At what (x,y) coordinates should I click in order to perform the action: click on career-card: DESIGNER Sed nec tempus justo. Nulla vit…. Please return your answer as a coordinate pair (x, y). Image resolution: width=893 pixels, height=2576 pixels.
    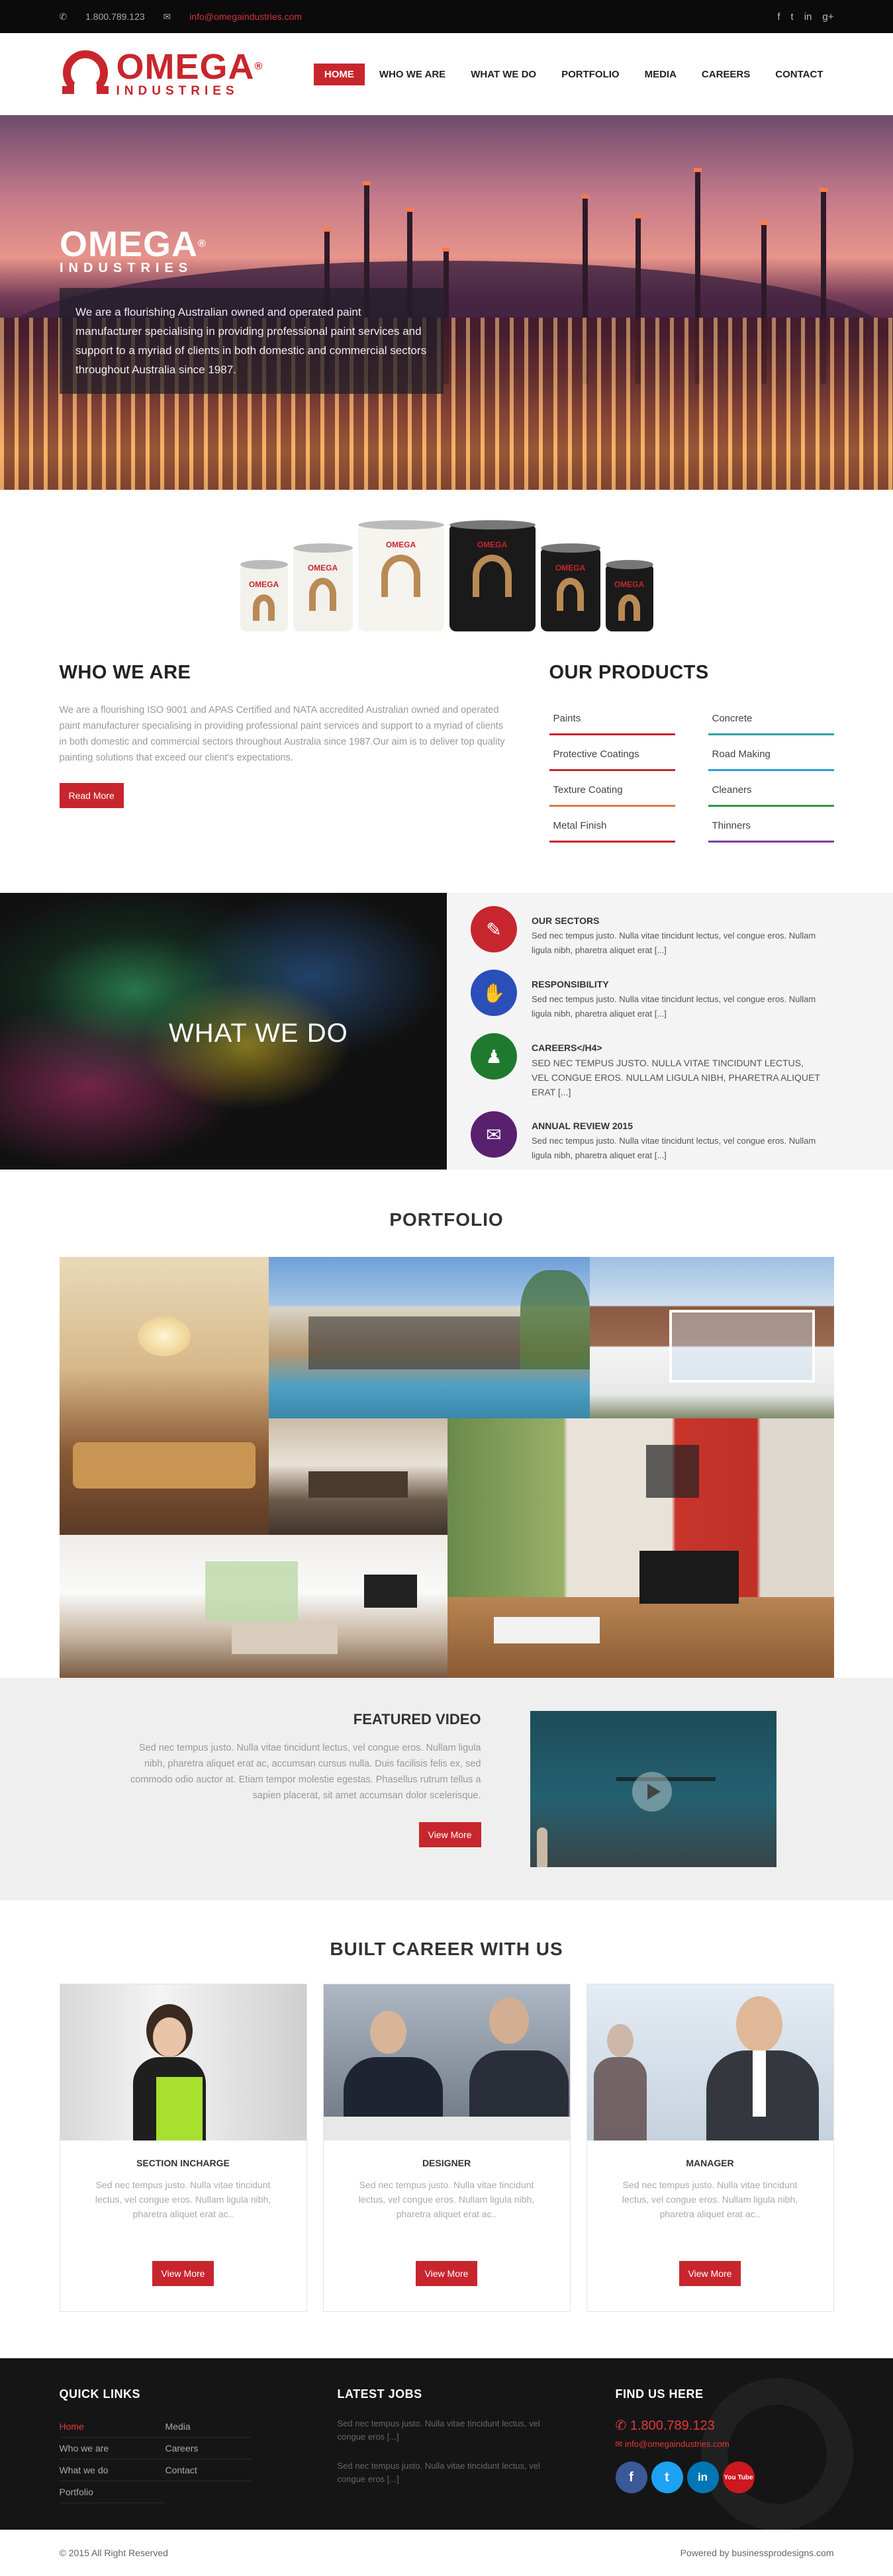
    Looking at the image, I should click on (446, 2148).